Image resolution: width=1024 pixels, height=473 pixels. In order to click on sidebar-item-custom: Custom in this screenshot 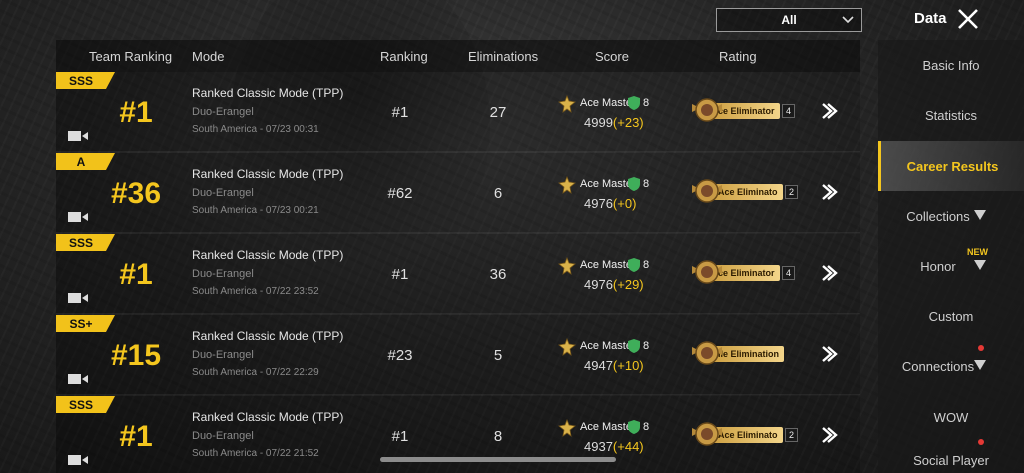, I will do `click(951, 316)`.